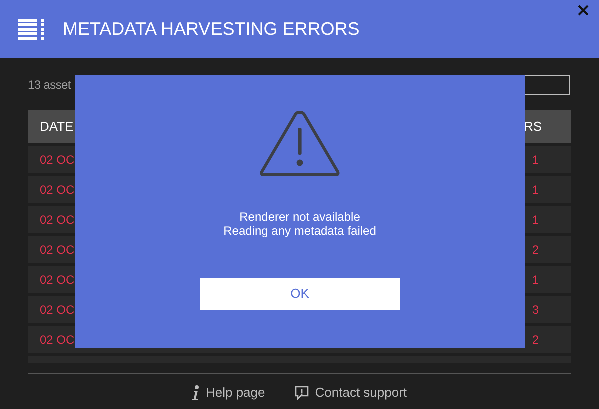 This screenshot has height=409, width=599. Describe the element at coordinates (300, 294) in the screenshot. I see `ok-button: OK` at that location.